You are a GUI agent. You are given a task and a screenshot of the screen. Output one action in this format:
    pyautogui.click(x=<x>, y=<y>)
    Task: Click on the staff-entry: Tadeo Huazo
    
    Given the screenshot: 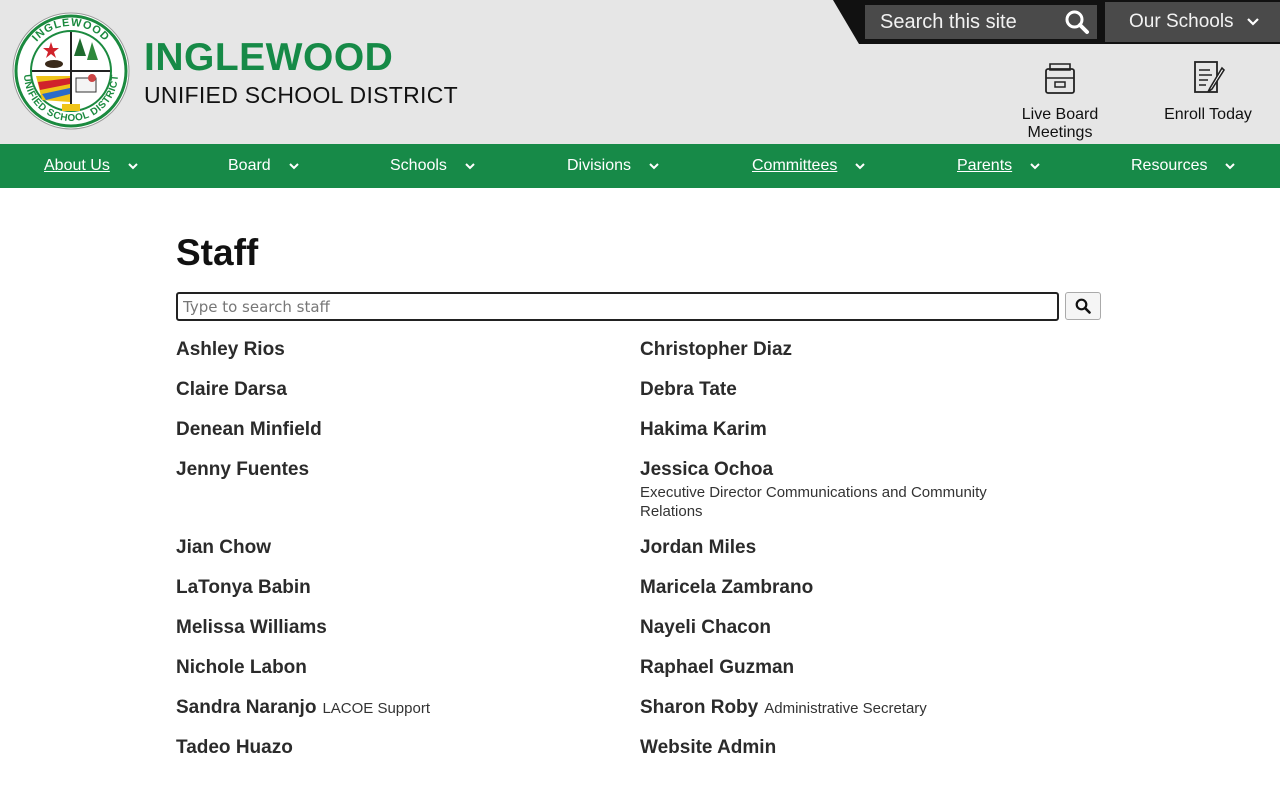 What is the action you would take?
    pyautogui.click(x=234, y=748)
    